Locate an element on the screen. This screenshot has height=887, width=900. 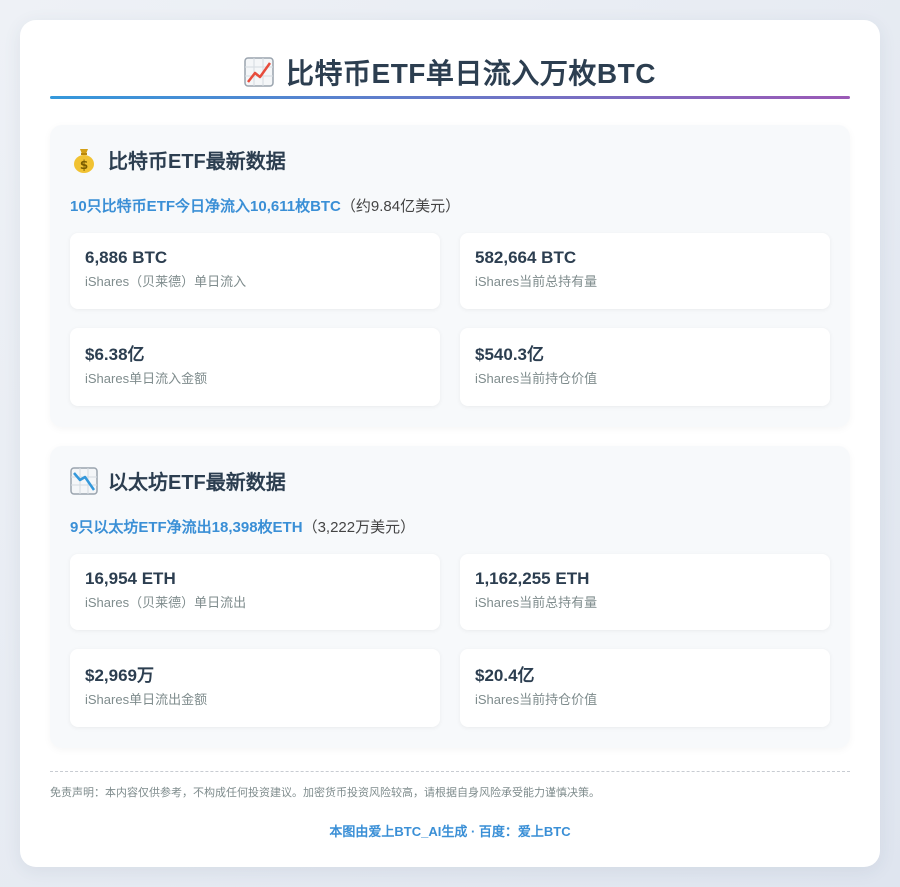
btc-tile-inflow-amount: $6.38亿 iShares单日流入金额 is located at coordinates (255, 367).